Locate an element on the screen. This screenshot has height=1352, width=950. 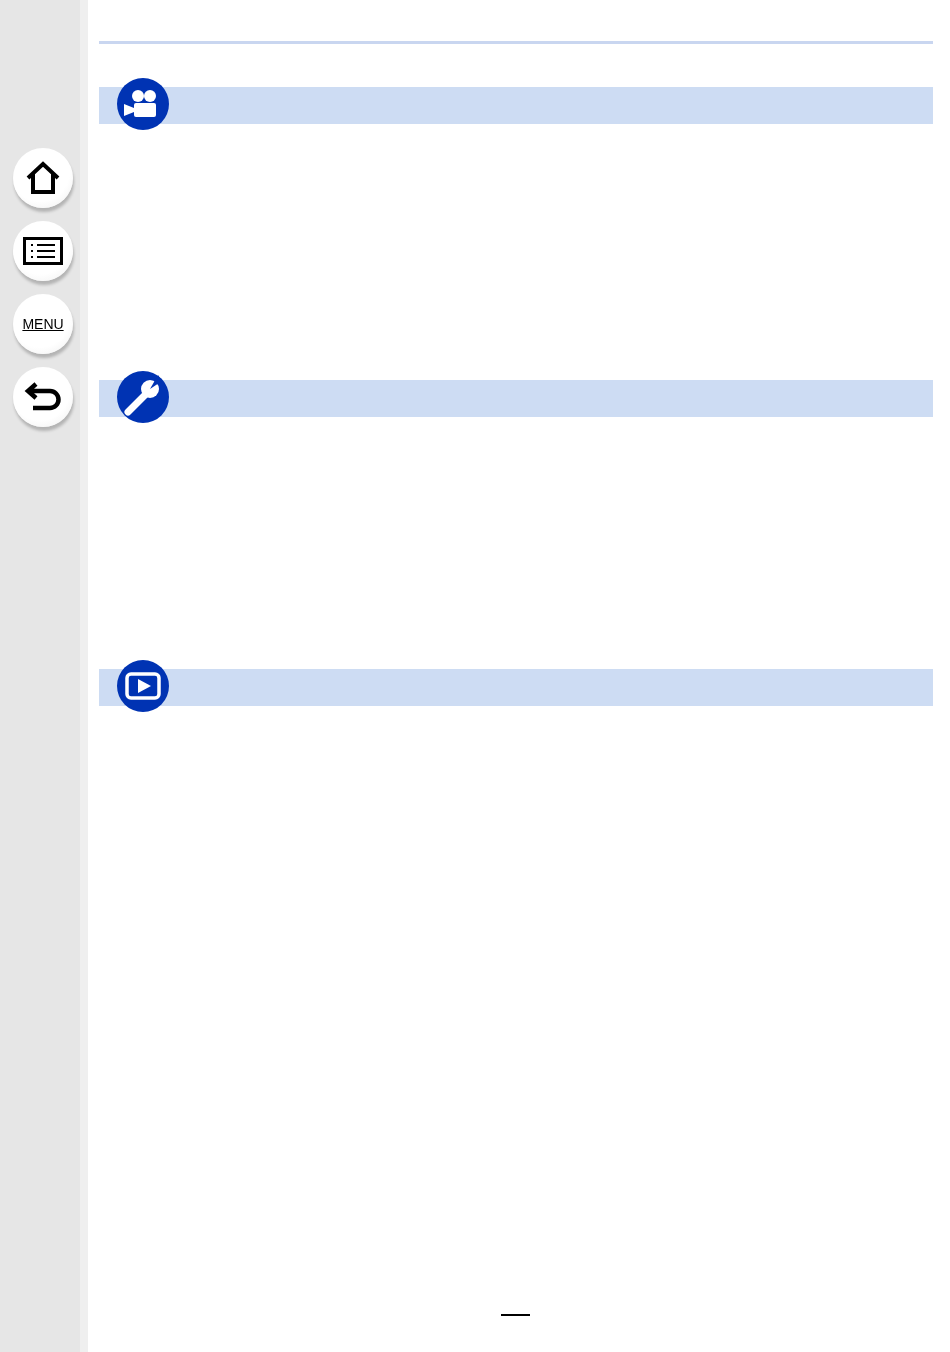
back-button is located at coordinates (43, 397).